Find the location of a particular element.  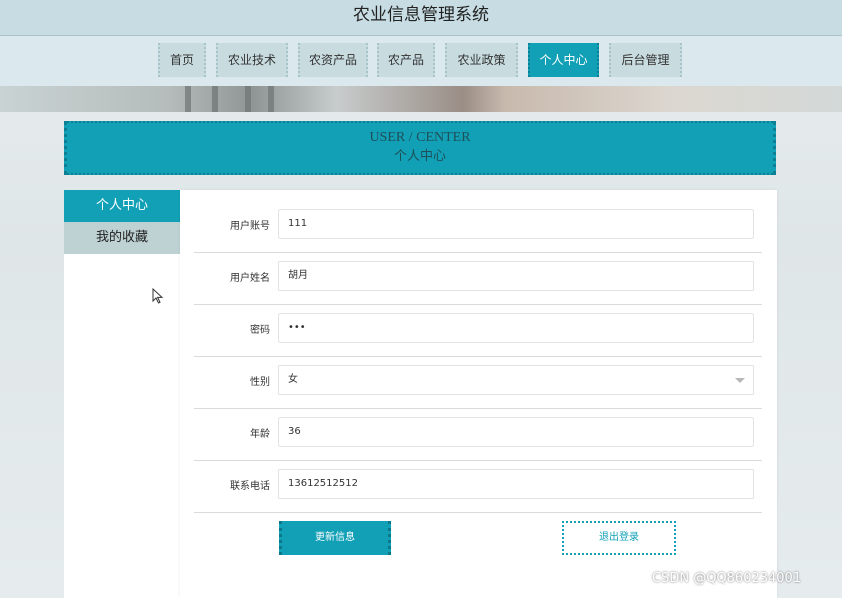

phone-input: 13612512512 is located at coordinates (516, 484).